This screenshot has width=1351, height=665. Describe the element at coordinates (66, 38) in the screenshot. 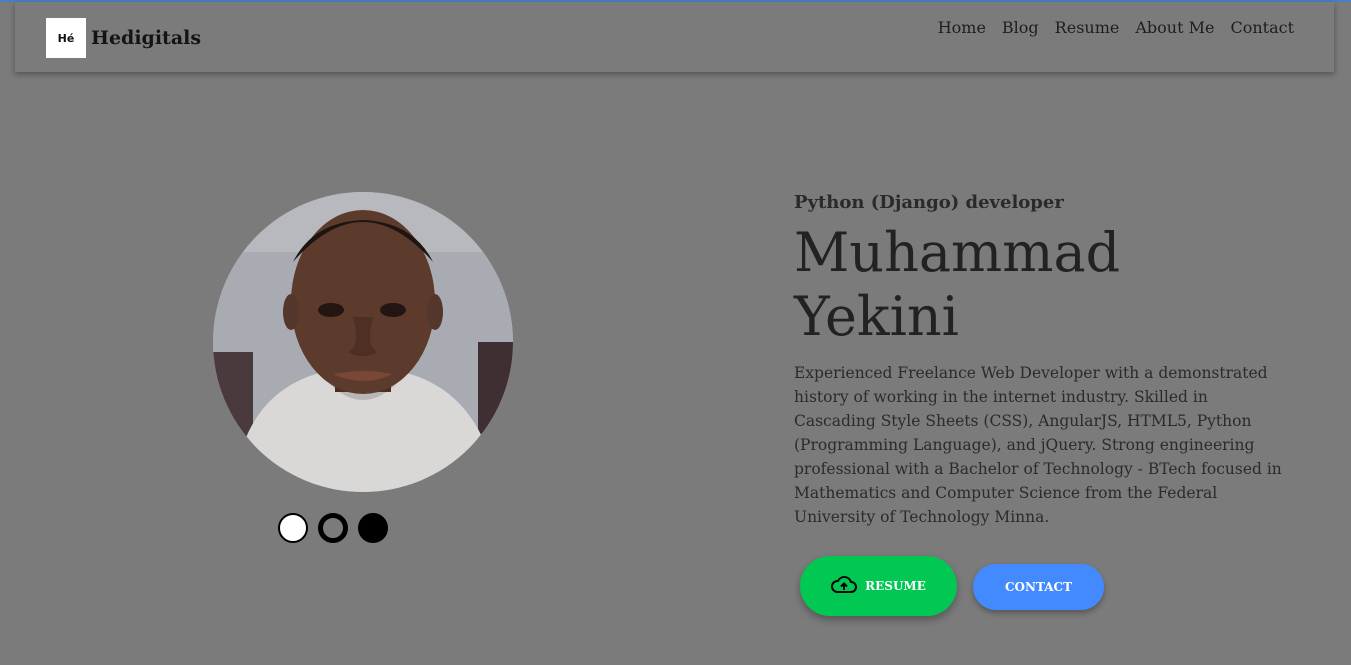

I see `brand-logo: Hé` at that location.